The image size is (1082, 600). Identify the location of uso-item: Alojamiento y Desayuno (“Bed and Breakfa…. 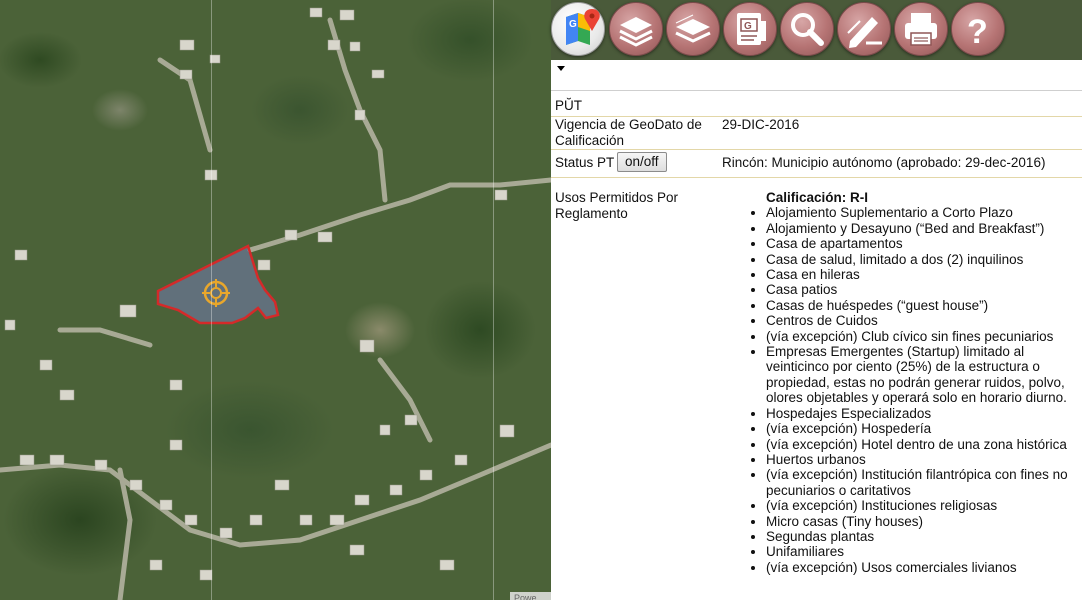
(919, 228).